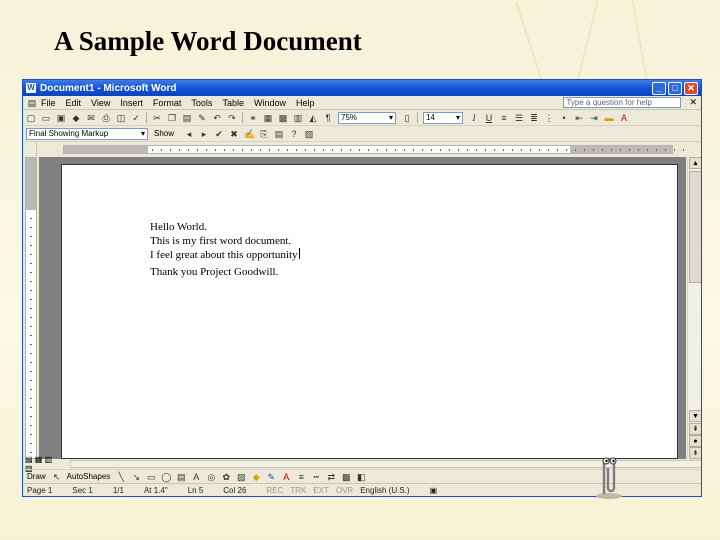  Describe the element at coordinates (87, 133) in the screenshot. I see `markup-display-select: Final Showing Markup` at that location.